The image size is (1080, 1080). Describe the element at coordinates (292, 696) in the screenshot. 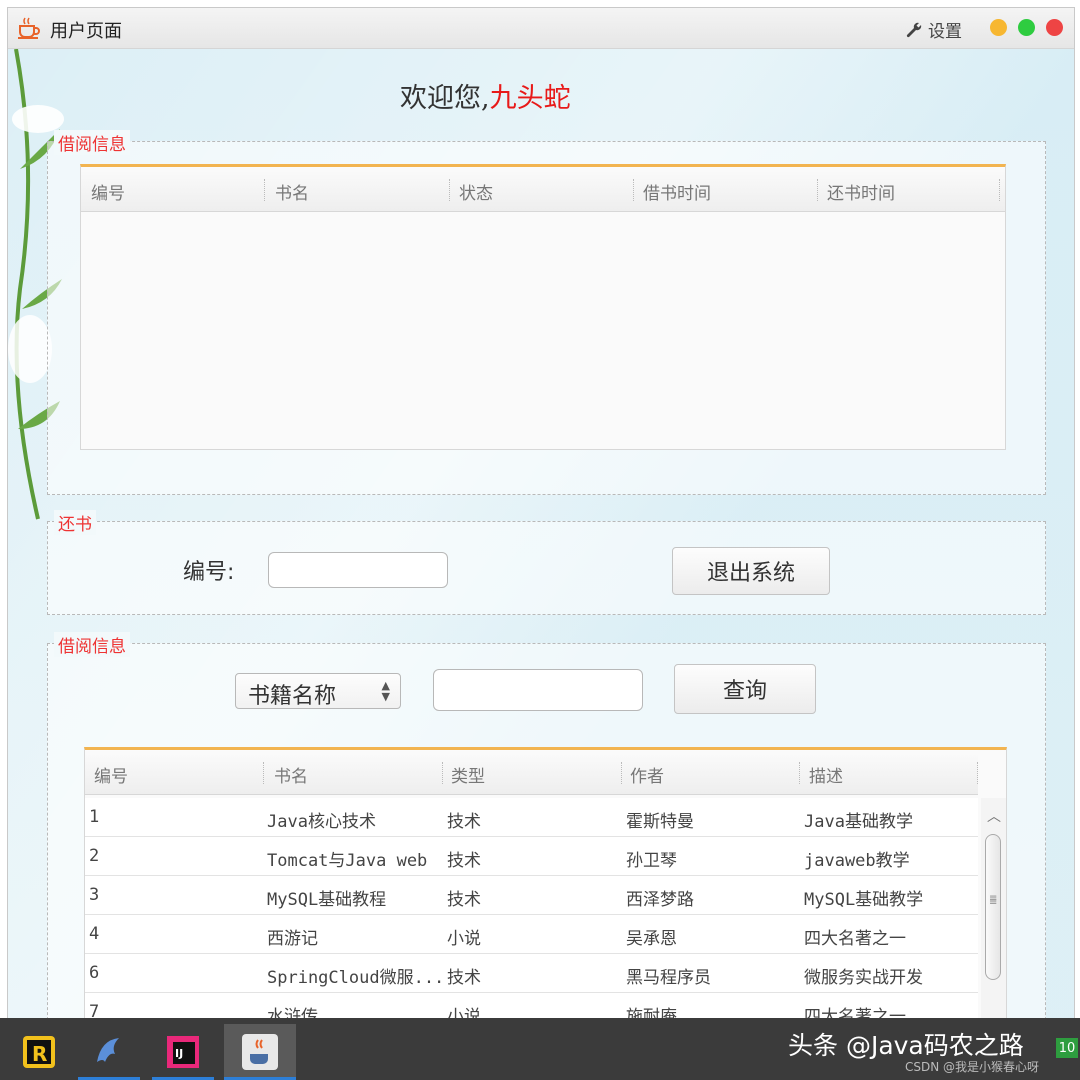

I see `search-field-value: 书籍名称` at that location.